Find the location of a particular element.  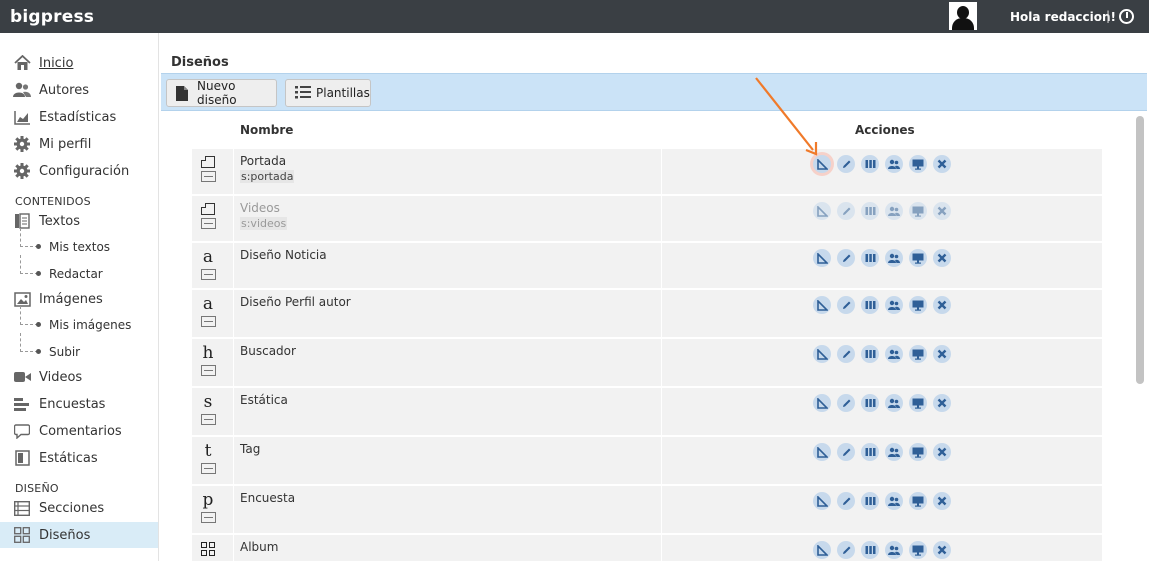

scrollbar-thumb is located at coordinates (1140, 250).